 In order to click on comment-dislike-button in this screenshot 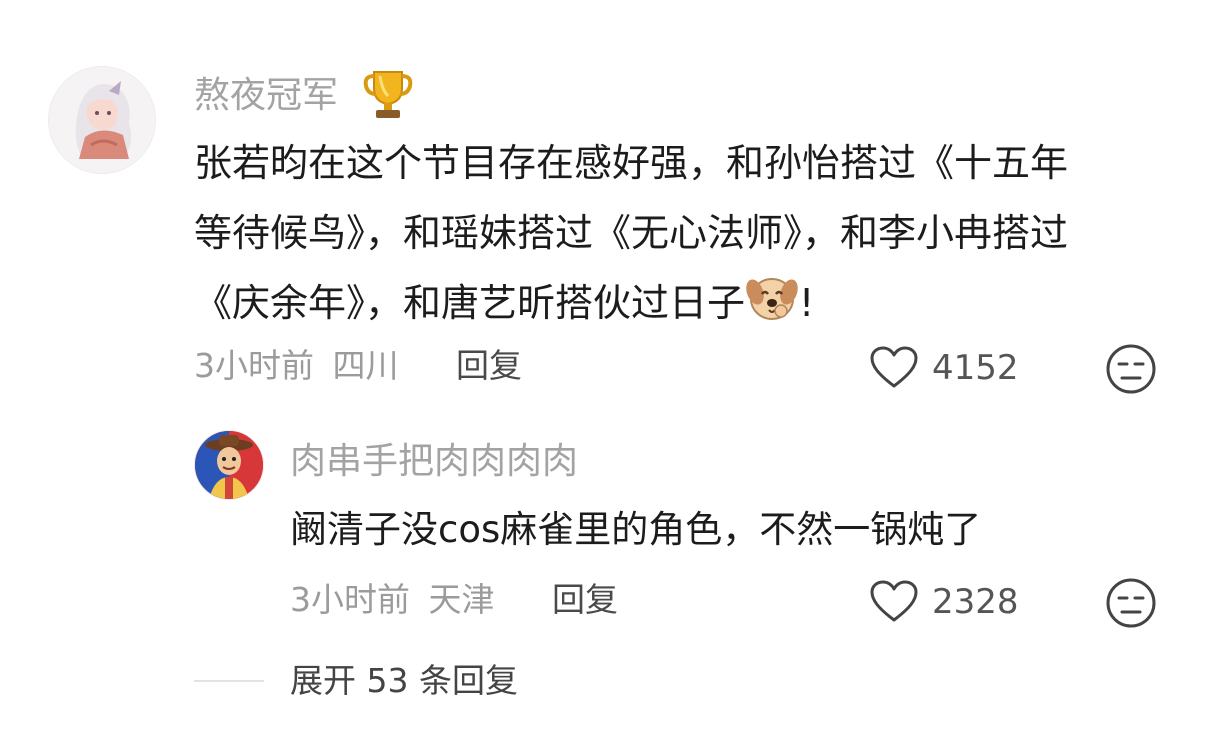, I will do `click(1131, 369)`.